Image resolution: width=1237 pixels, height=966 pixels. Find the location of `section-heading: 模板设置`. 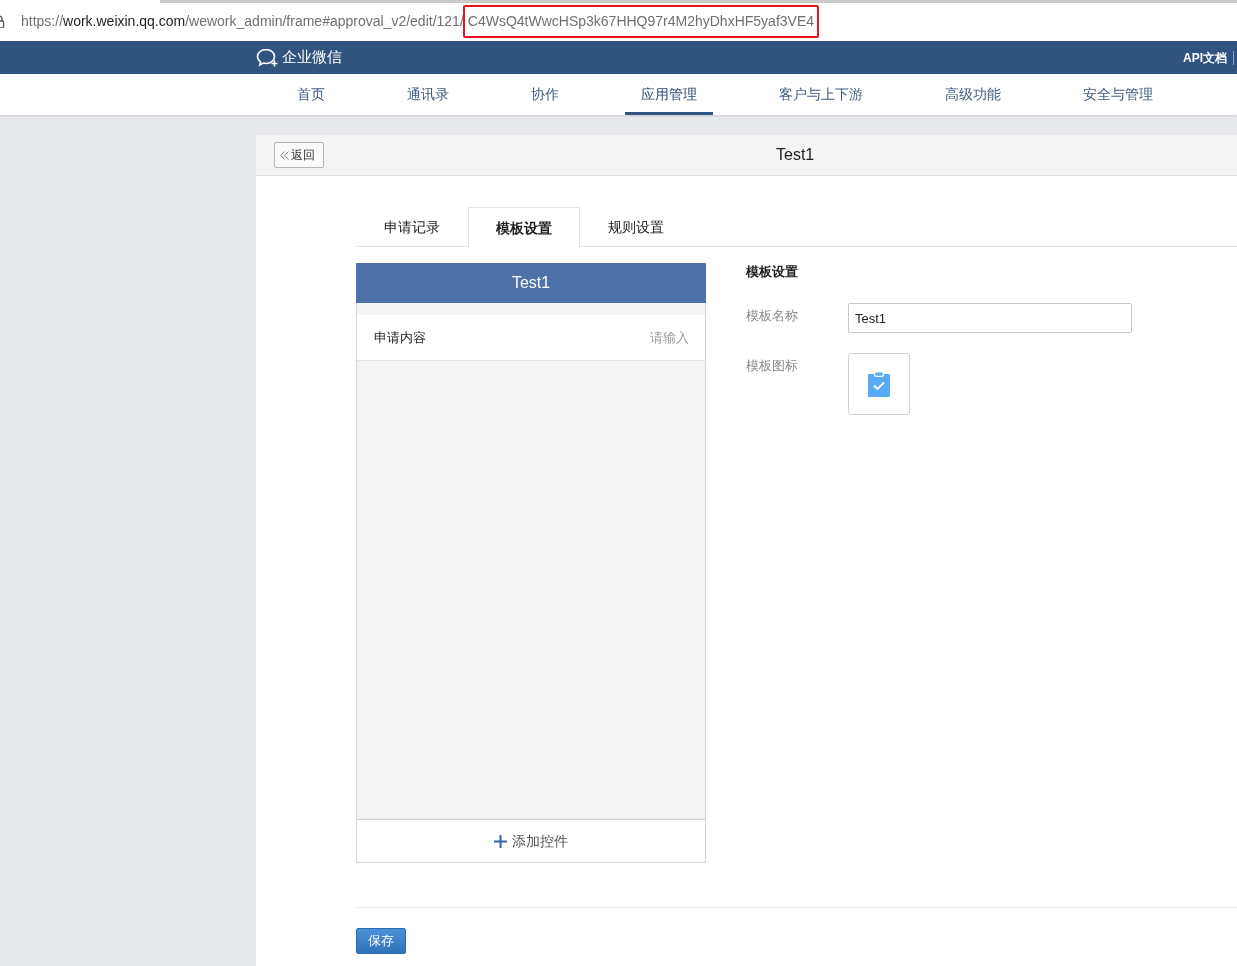

section-heading: 模板设置 is located at coordinates (772, 272).